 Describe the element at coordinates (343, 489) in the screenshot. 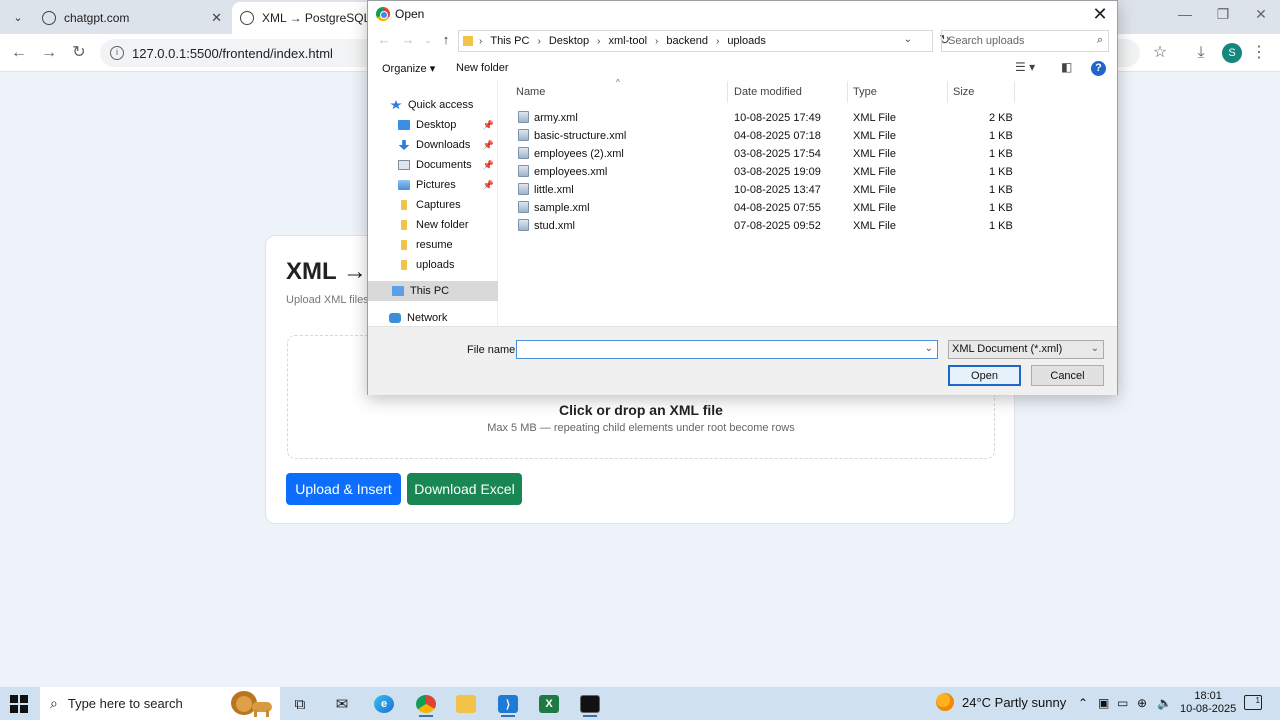

I see `upload-insert-button: Upload & Insert` at that location.